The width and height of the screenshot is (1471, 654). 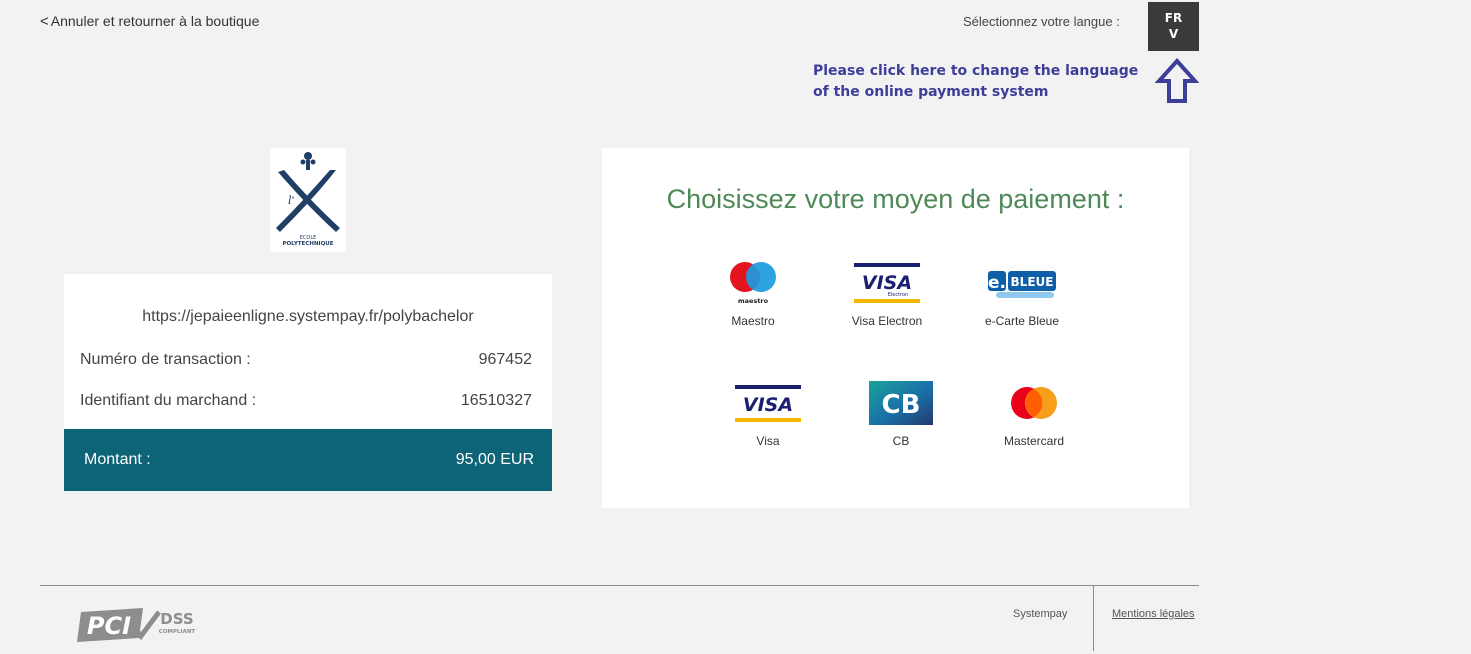 I want to click on chevron-down-icon: V, so click(x=1173, y=34).